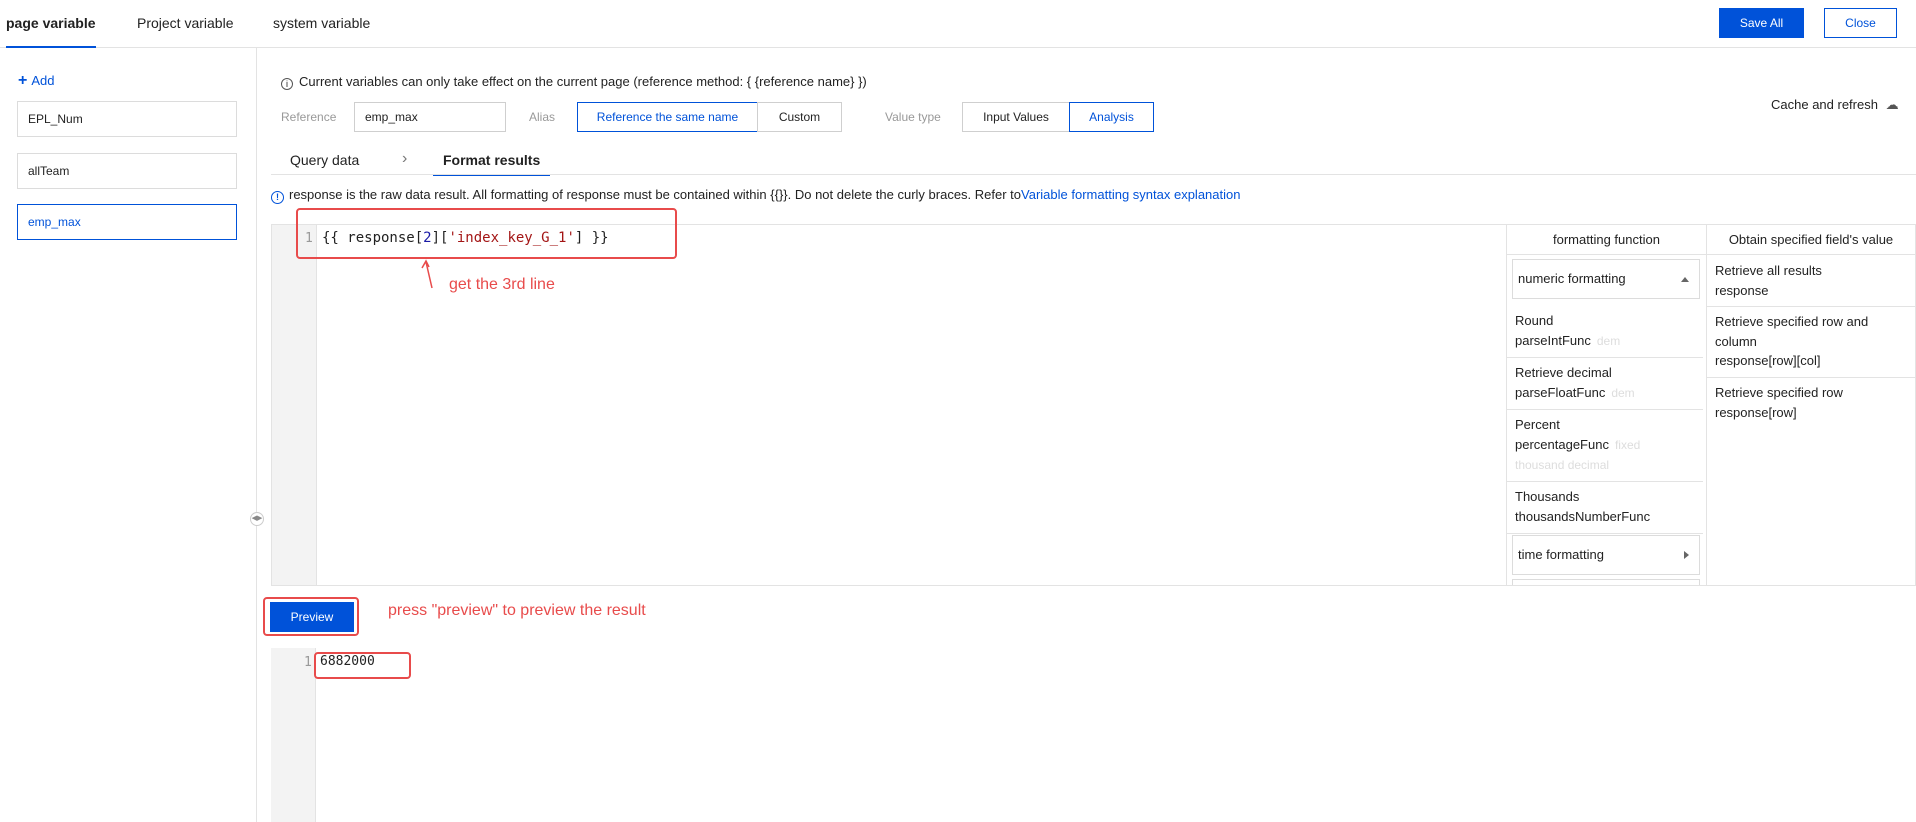 The width and height of the screenshot is (1916, 822). What do you see at coordinates (517, 610) in the screenshot?
I see `annotation-preview: press "preview" to preview the result` at bounding box center [517, 610].